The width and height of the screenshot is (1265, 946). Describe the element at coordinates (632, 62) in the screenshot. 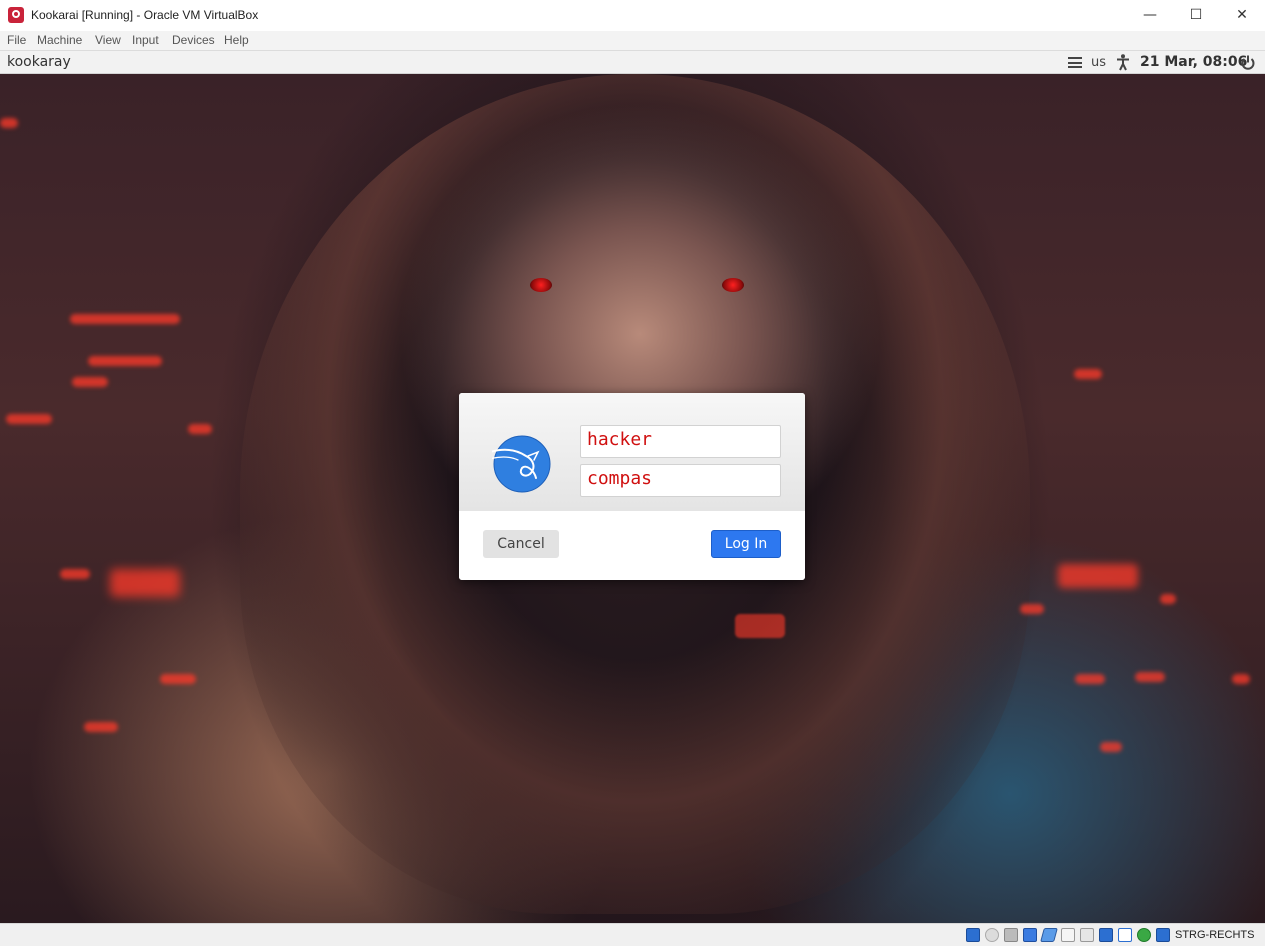

I see `guest-top-panel: kookaray us 21 Mar, 08:06` at that location.